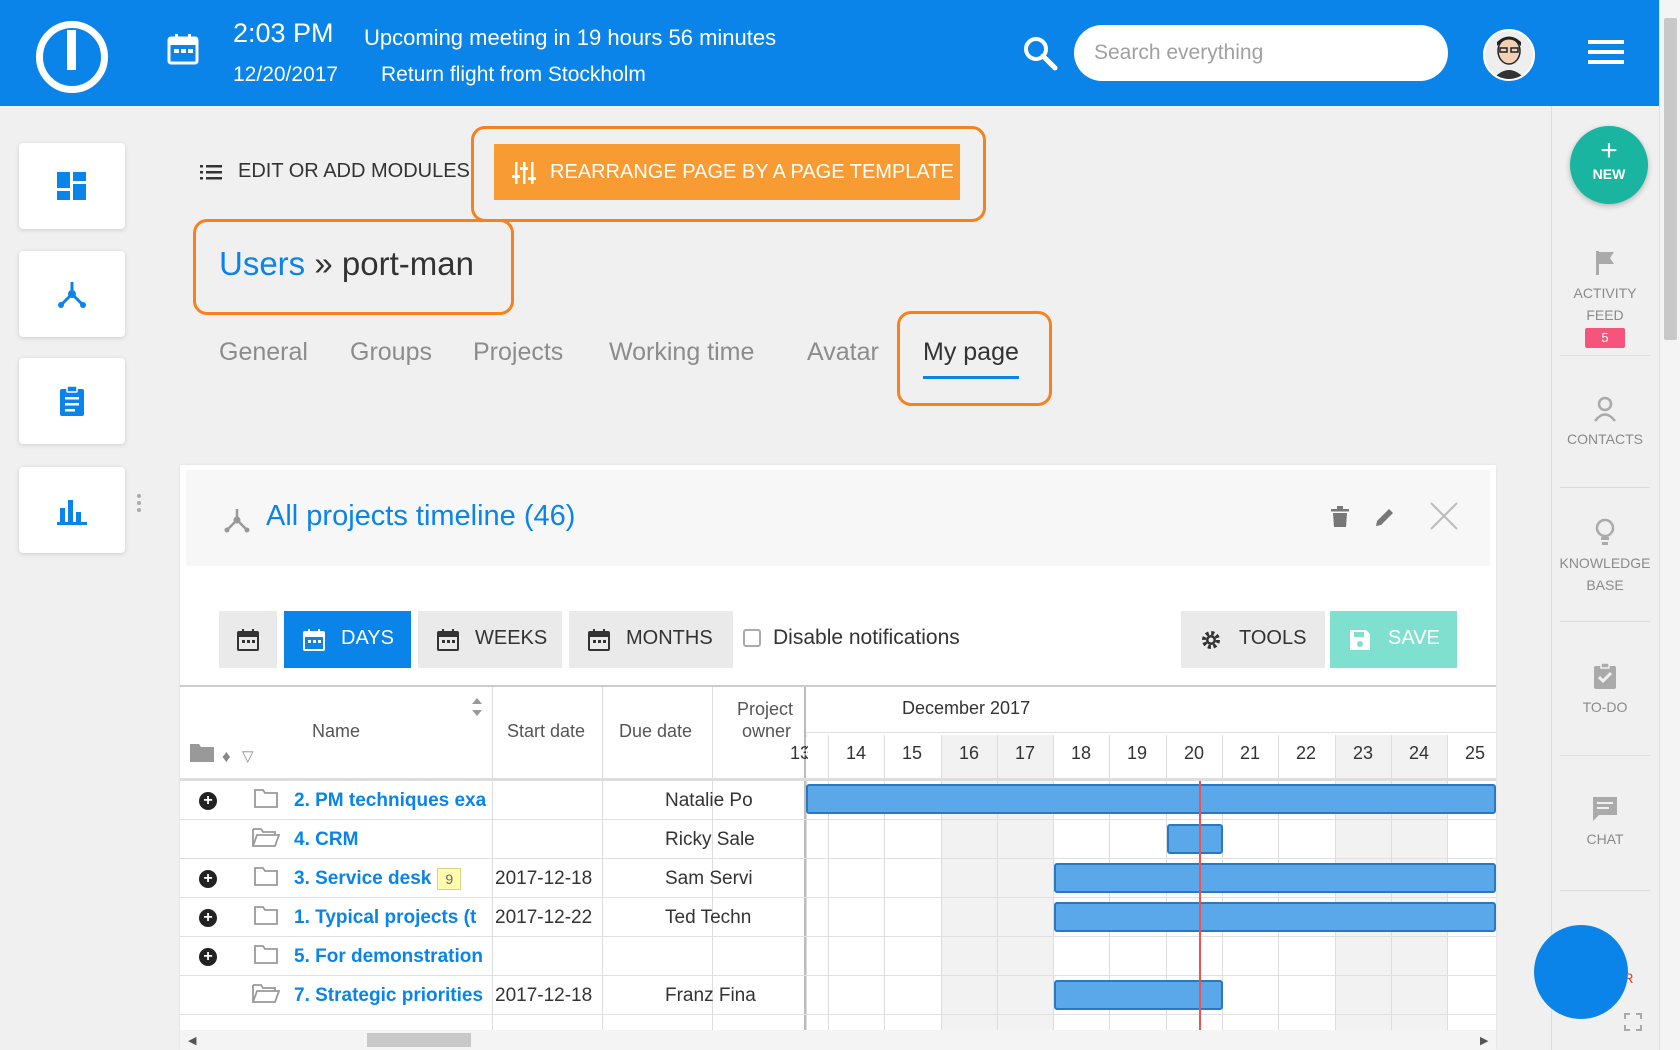 This screenshot has width=1680, height=1050. Describe the element at coordinates (518, 352) in the screenshot. I see `tab-projects: Projects` at that location.